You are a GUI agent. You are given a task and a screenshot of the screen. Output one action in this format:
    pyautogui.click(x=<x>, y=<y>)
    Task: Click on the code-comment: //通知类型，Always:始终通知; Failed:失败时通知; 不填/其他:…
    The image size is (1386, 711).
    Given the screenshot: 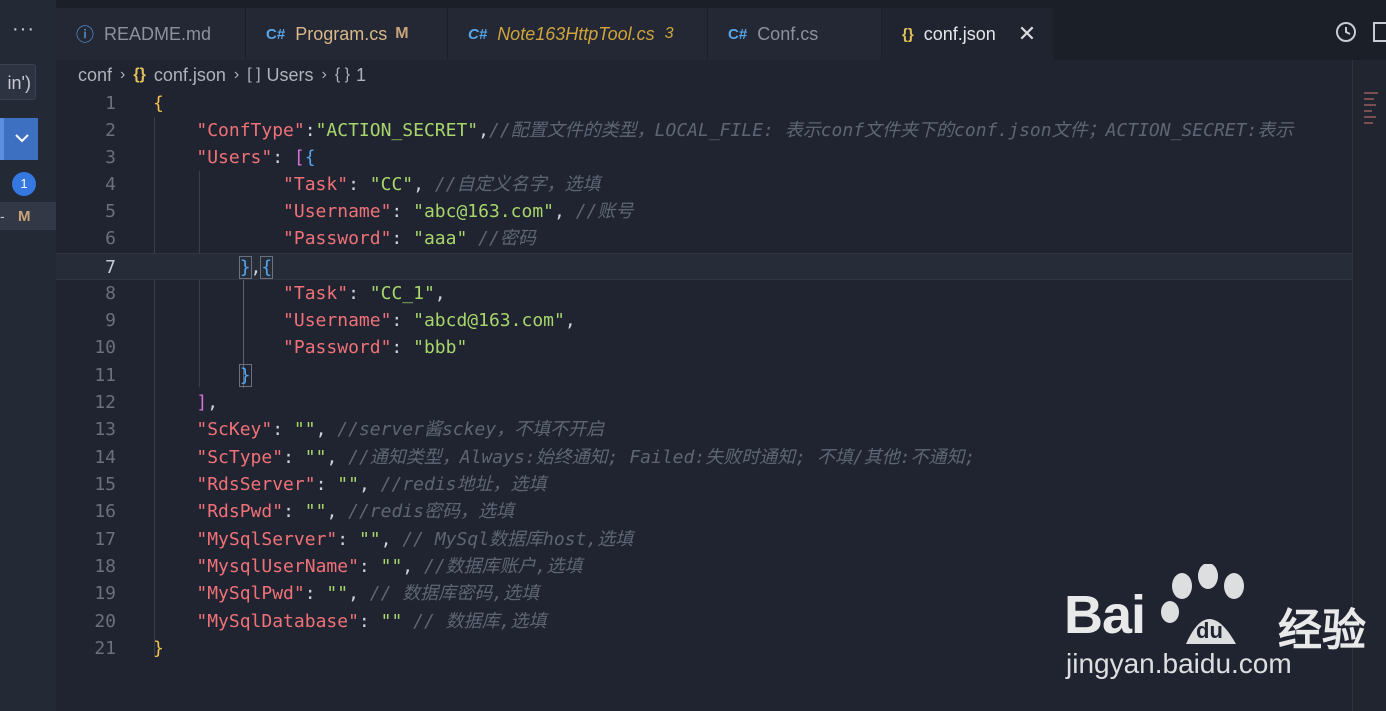 What is the action you would take?
    pyautogui.click(x=662, y=457)
    